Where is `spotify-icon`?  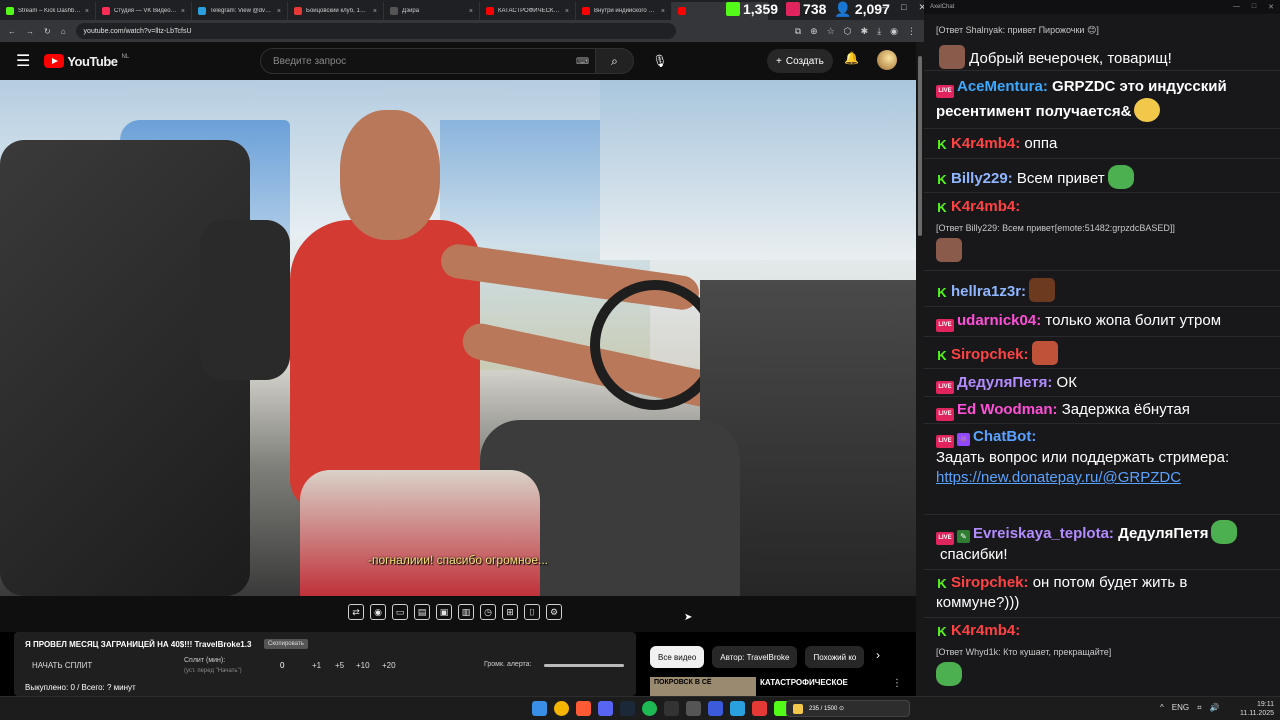
spotify-icon is located at coordinates (649, 708).